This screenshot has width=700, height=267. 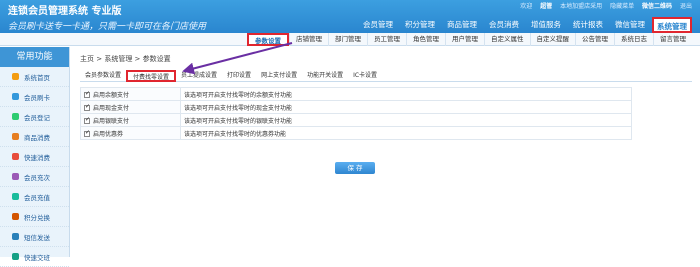 I want to click on option-desc: 该选项可开启支付找零时的现金支付功能, so click(x=406, y=107).